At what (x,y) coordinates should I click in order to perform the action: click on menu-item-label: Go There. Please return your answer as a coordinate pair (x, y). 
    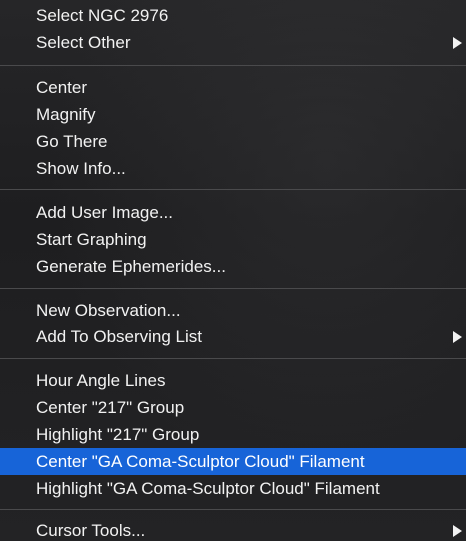
    Looking at the image, I should click on (72, 141).